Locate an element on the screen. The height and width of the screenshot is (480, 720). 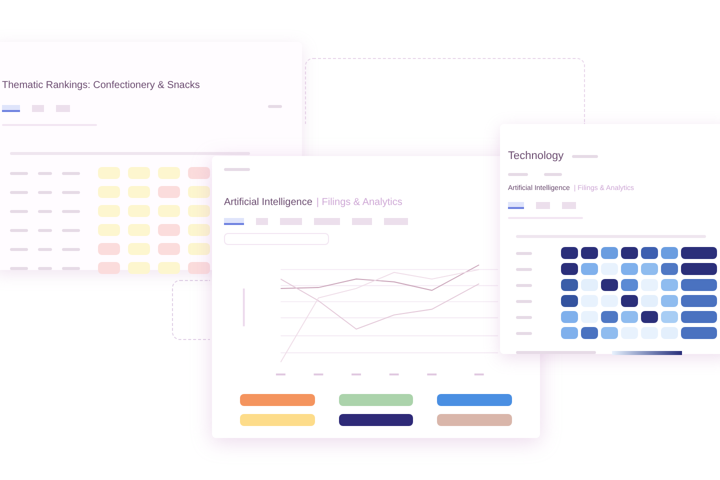
window-title: Technology is located at coordinates (536, 156).